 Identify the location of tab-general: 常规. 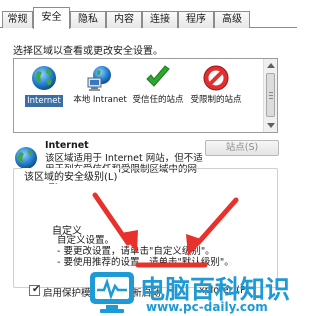
(17, 19).